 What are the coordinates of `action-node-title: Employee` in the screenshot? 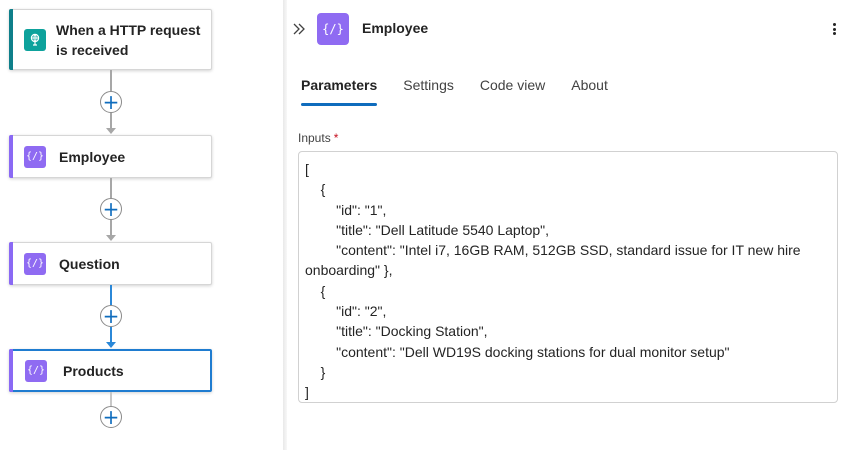 It's located at (92, 156).